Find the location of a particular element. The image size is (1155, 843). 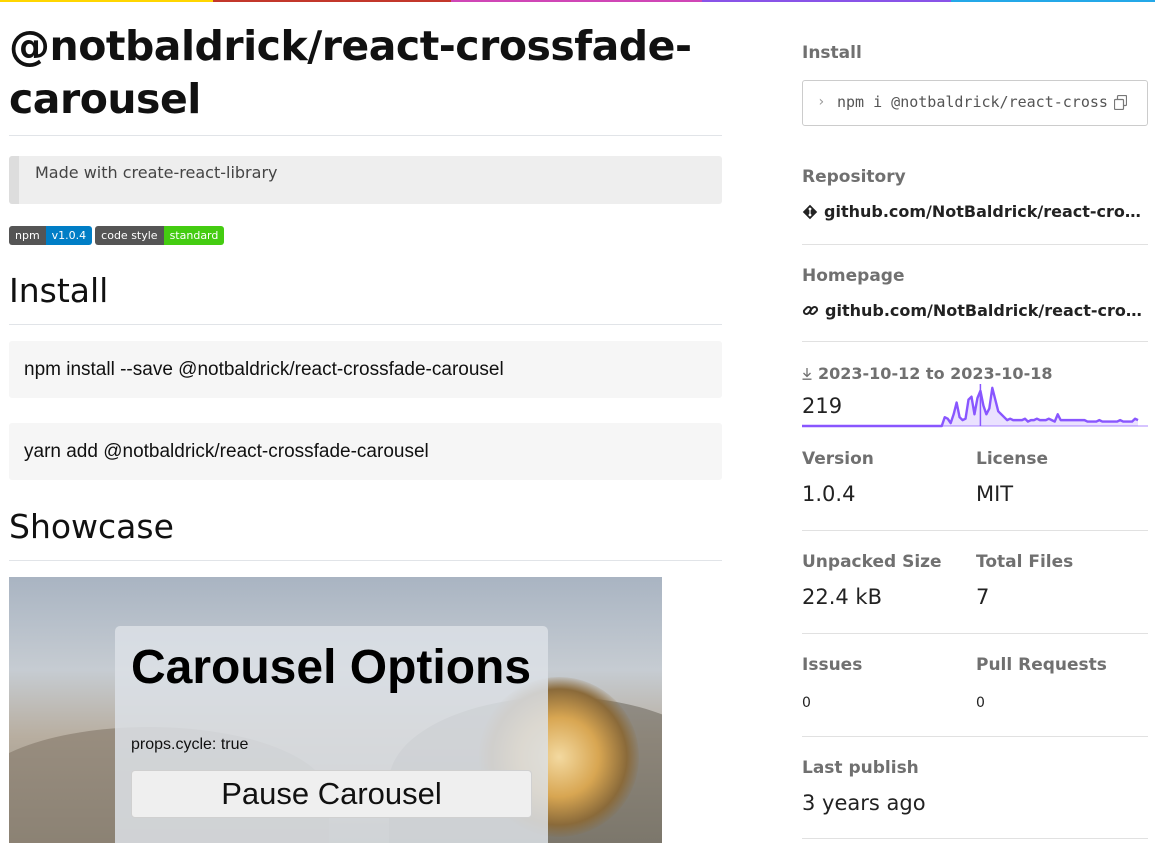

brand-color-bar is located at coordinates (577, 1).